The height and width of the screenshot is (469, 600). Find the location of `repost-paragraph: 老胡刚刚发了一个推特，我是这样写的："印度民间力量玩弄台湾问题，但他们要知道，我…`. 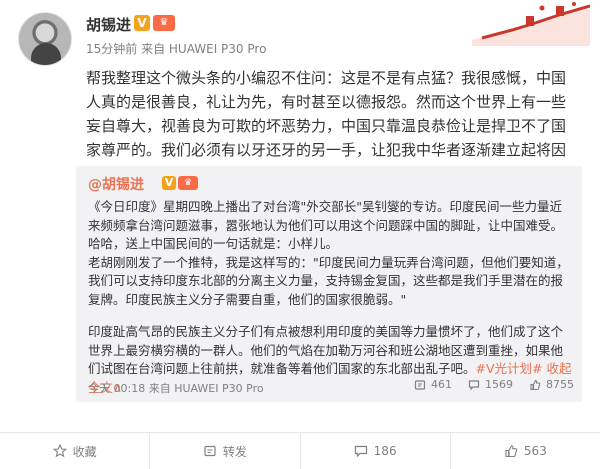

repost-paragraph: 老胡刚刚发了一个推特，我是这样写的："印度民间力量玩弄台湾问题，但他们要知道，我… is located at coordinates (328, 280).